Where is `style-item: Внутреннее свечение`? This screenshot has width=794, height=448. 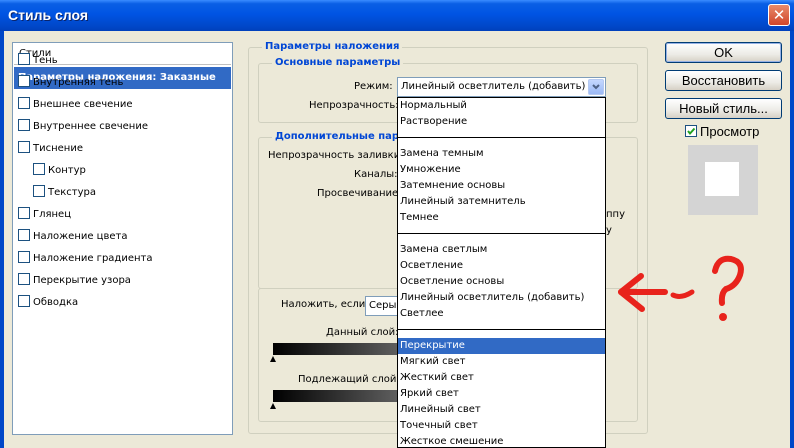
style-item: Внутреннее свечение is located at coordinates (83, 127).